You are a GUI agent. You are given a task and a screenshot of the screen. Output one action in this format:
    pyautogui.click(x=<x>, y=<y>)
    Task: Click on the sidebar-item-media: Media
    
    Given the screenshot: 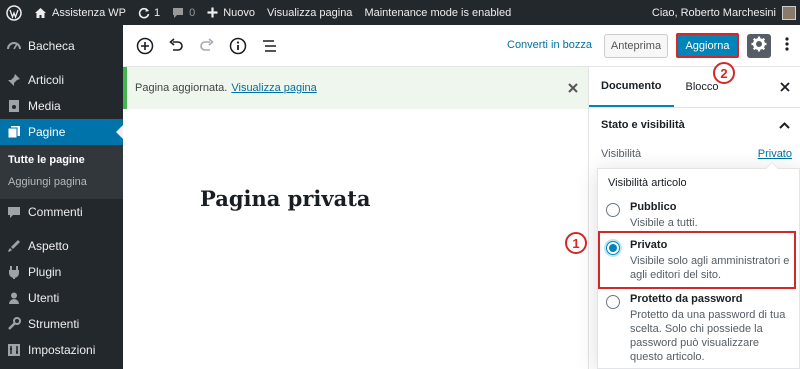 What is the action you would take?
    pyautogui.click(x=61, y=106)
    